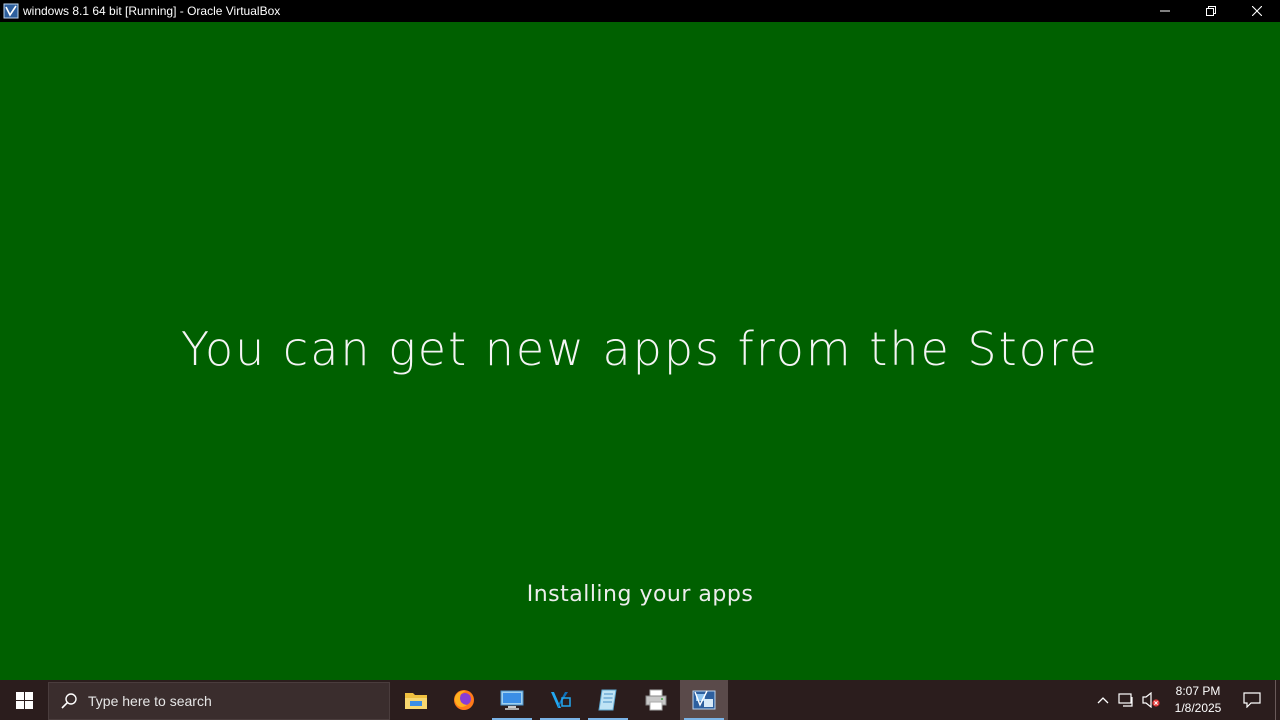  What do you see at coordinates (640, 594) in the screenshot?
I see `setup-status: Installing your apps` at bounding box center [640, 594].